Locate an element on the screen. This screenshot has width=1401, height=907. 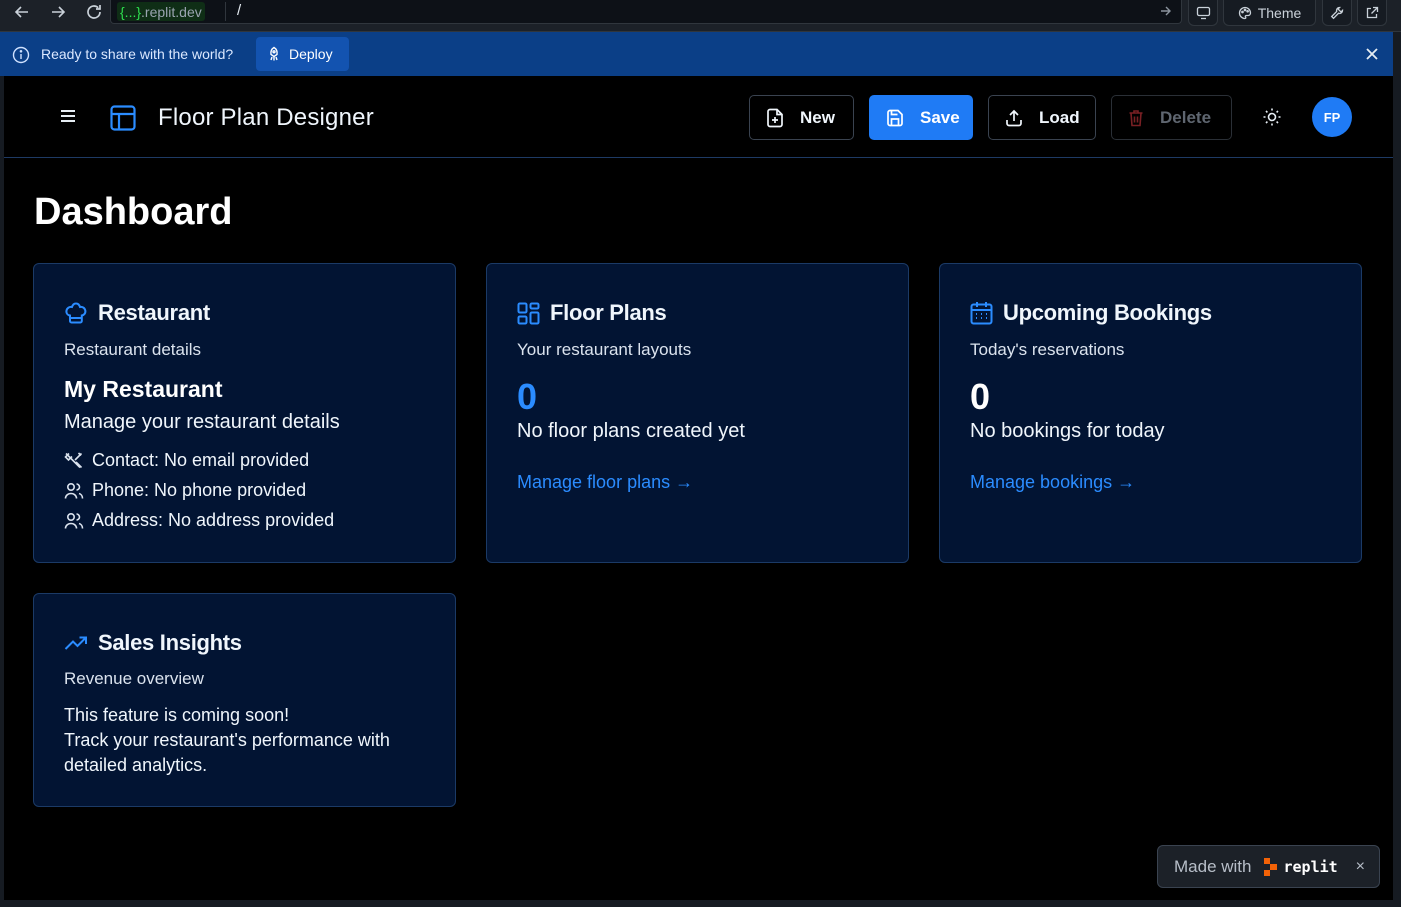
delete-label: Delete is located at coordinates (1186, 117).